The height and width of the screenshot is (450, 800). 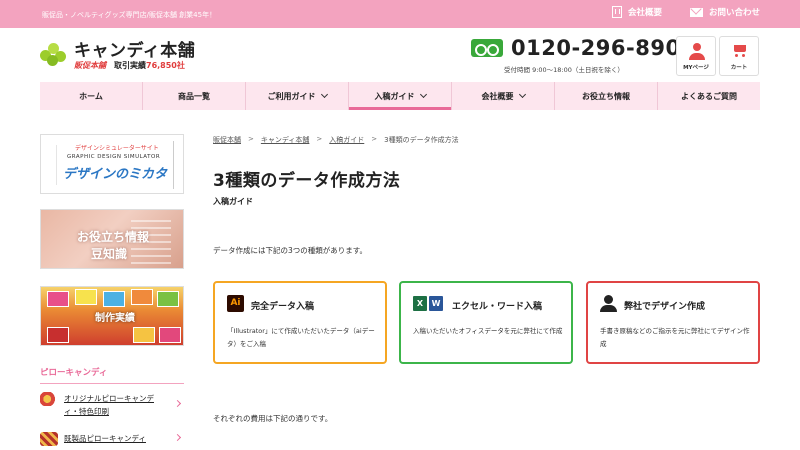 I want to click on nav-home: ホーム, so click(x=91, y=96).